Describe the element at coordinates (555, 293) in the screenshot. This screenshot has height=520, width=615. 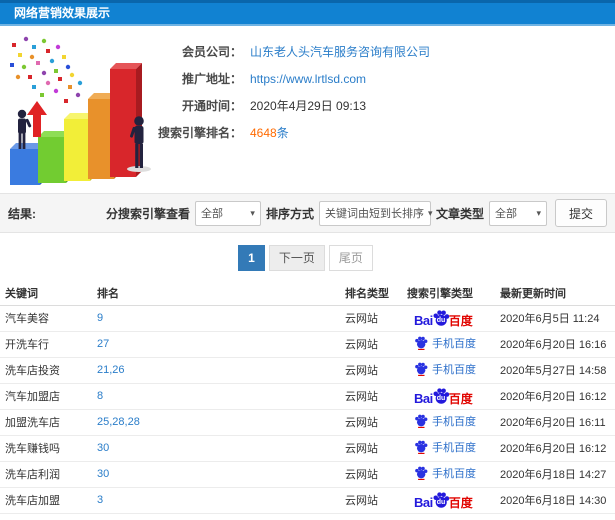
I see `header-updated: 最新更新时间` at that location.